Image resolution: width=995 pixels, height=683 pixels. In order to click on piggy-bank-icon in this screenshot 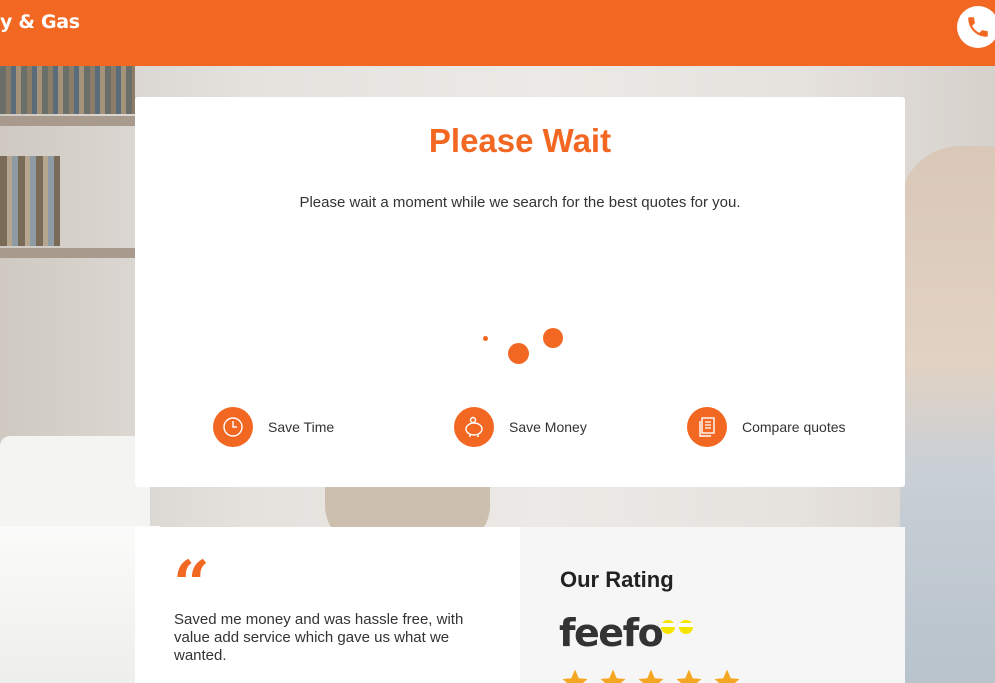, I will do `click(474, 427)`.